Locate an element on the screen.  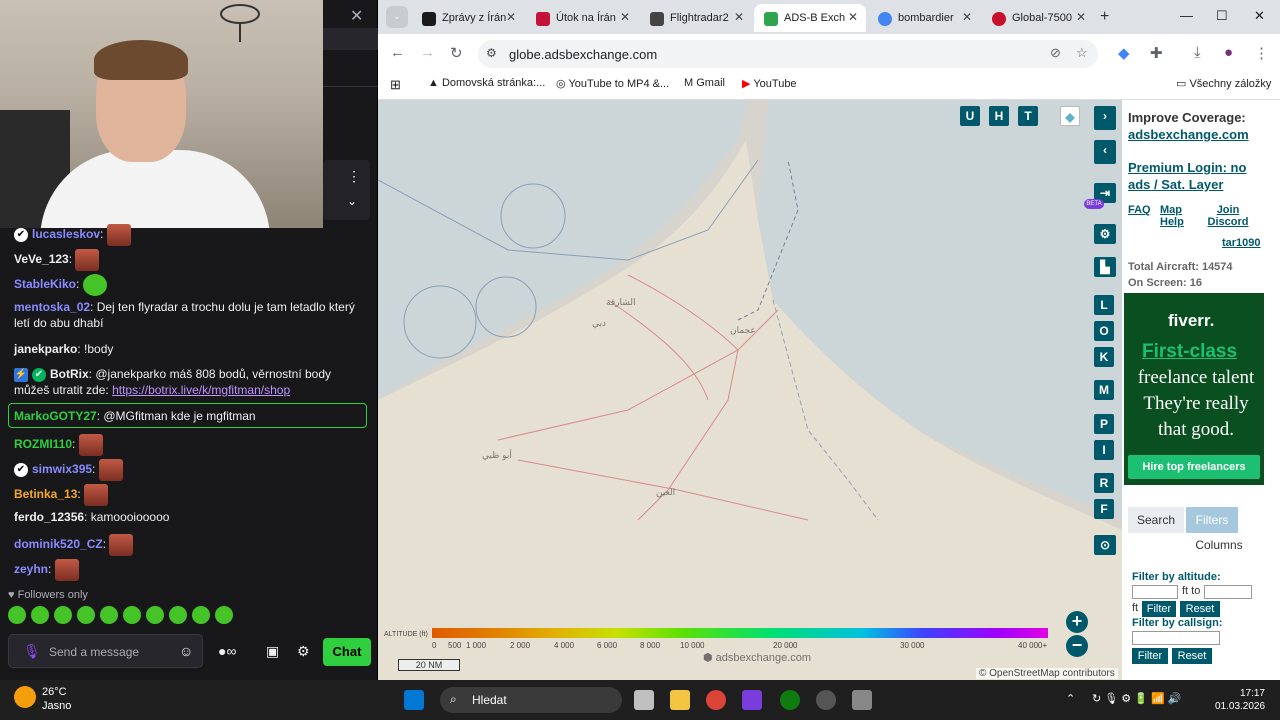
chevron-left-icon: ‹ is located at coordinates (1105, 152).